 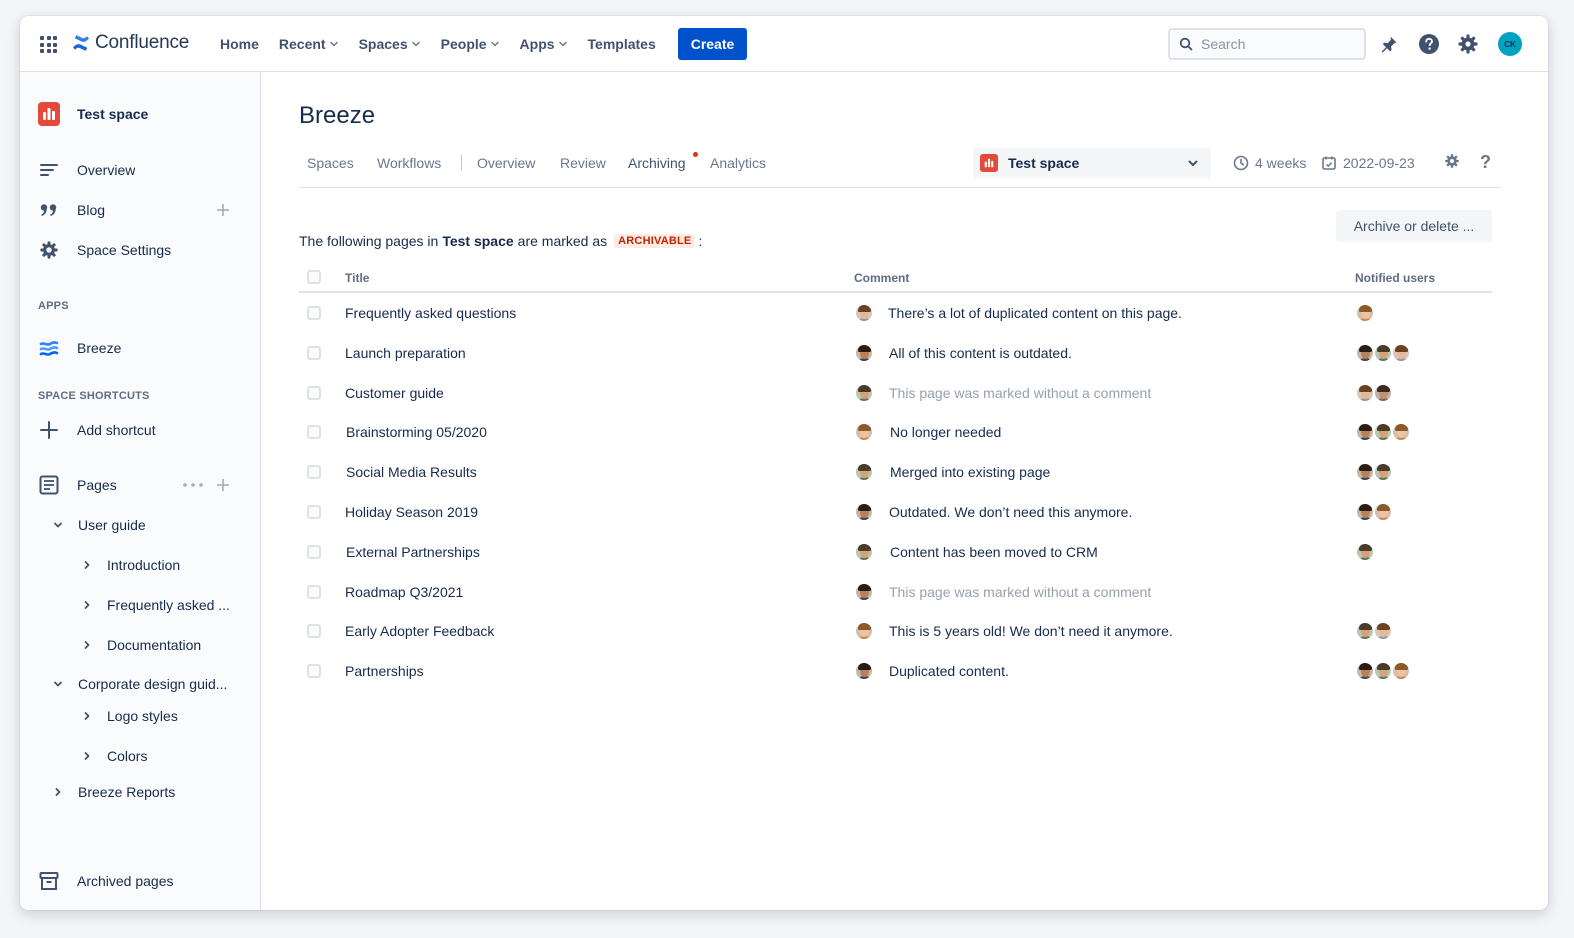 What do you see at coordinates (404, 592) in the screenshot?
I see `page-title-cell: Roadmap Q3/2021` at bounding box center [404, 592].